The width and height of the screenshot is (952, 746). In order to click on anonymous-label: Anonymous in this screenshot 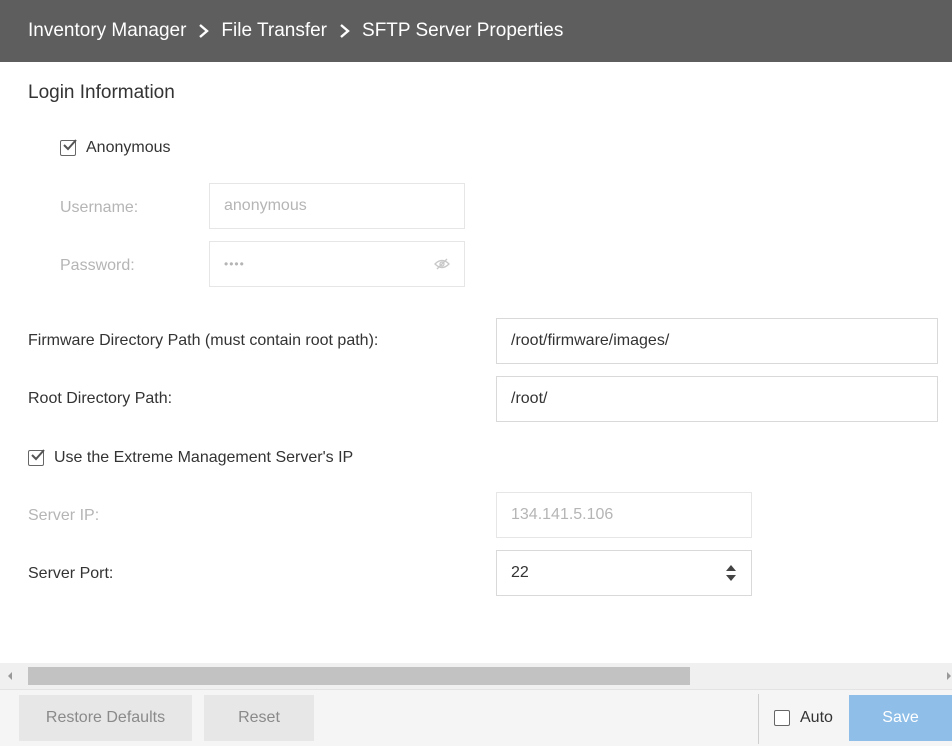, I will do `click(128, 147)`.